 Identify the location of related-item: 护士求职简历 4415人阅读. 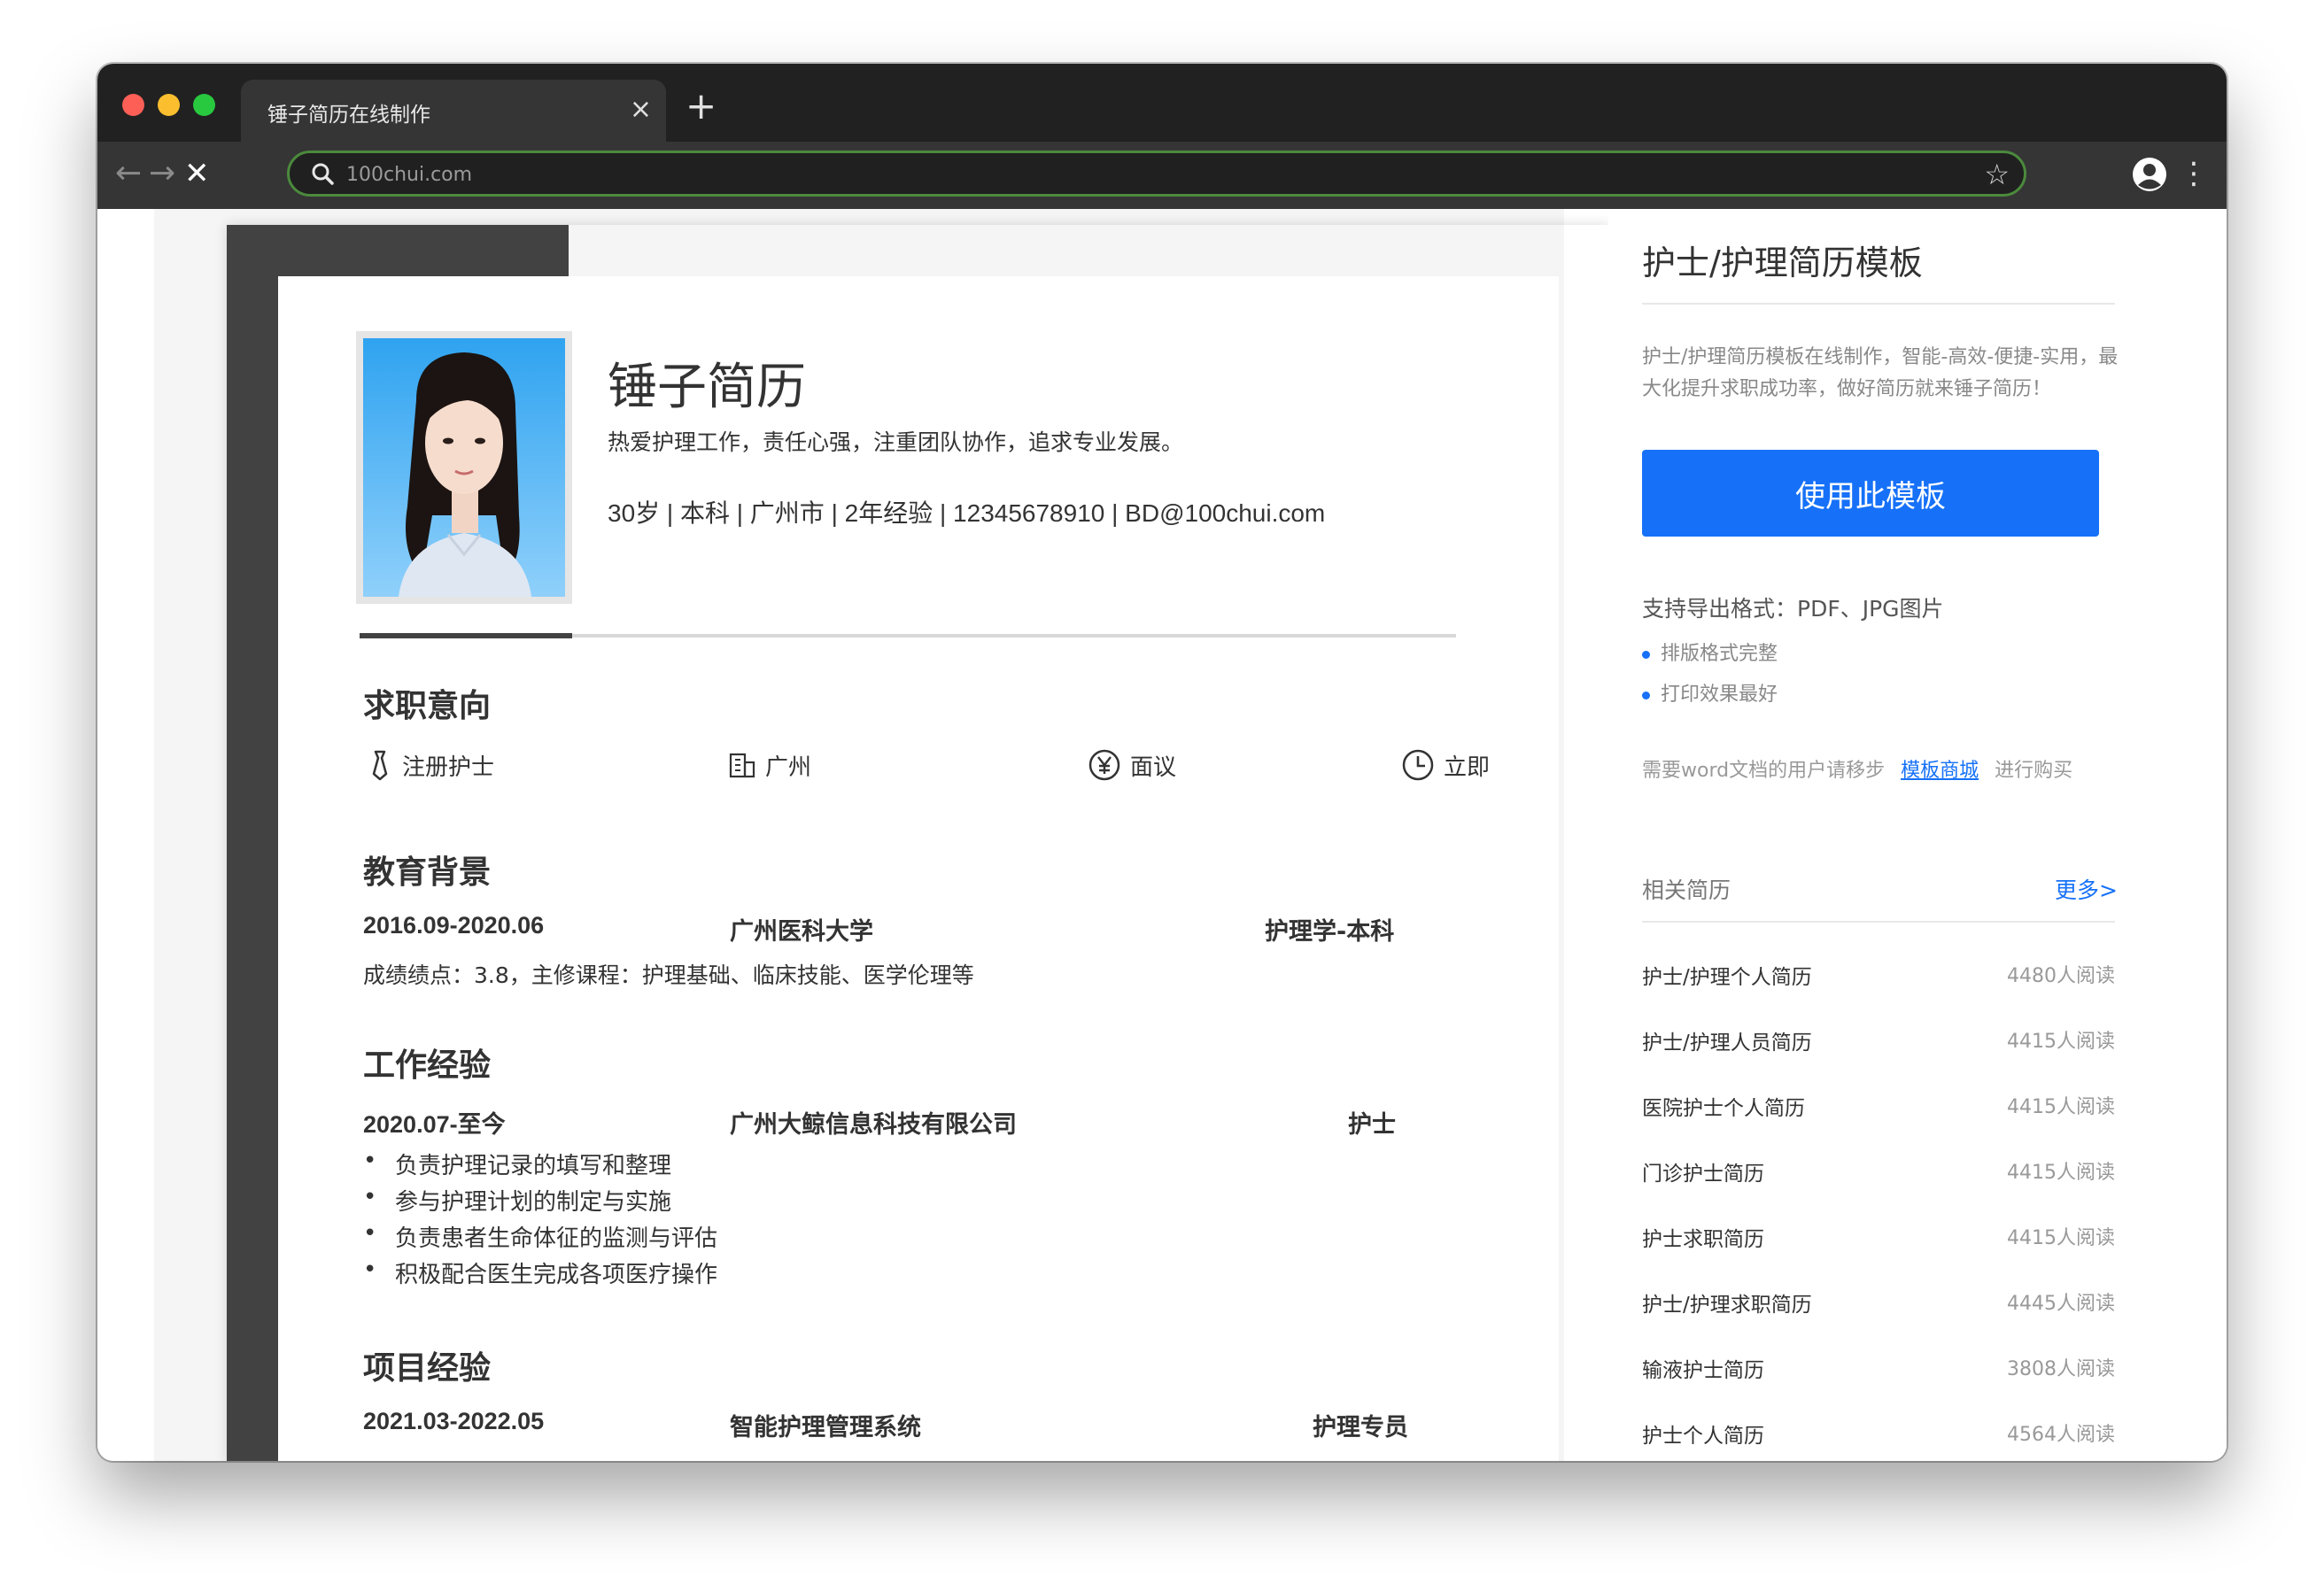
(1878, 1239).